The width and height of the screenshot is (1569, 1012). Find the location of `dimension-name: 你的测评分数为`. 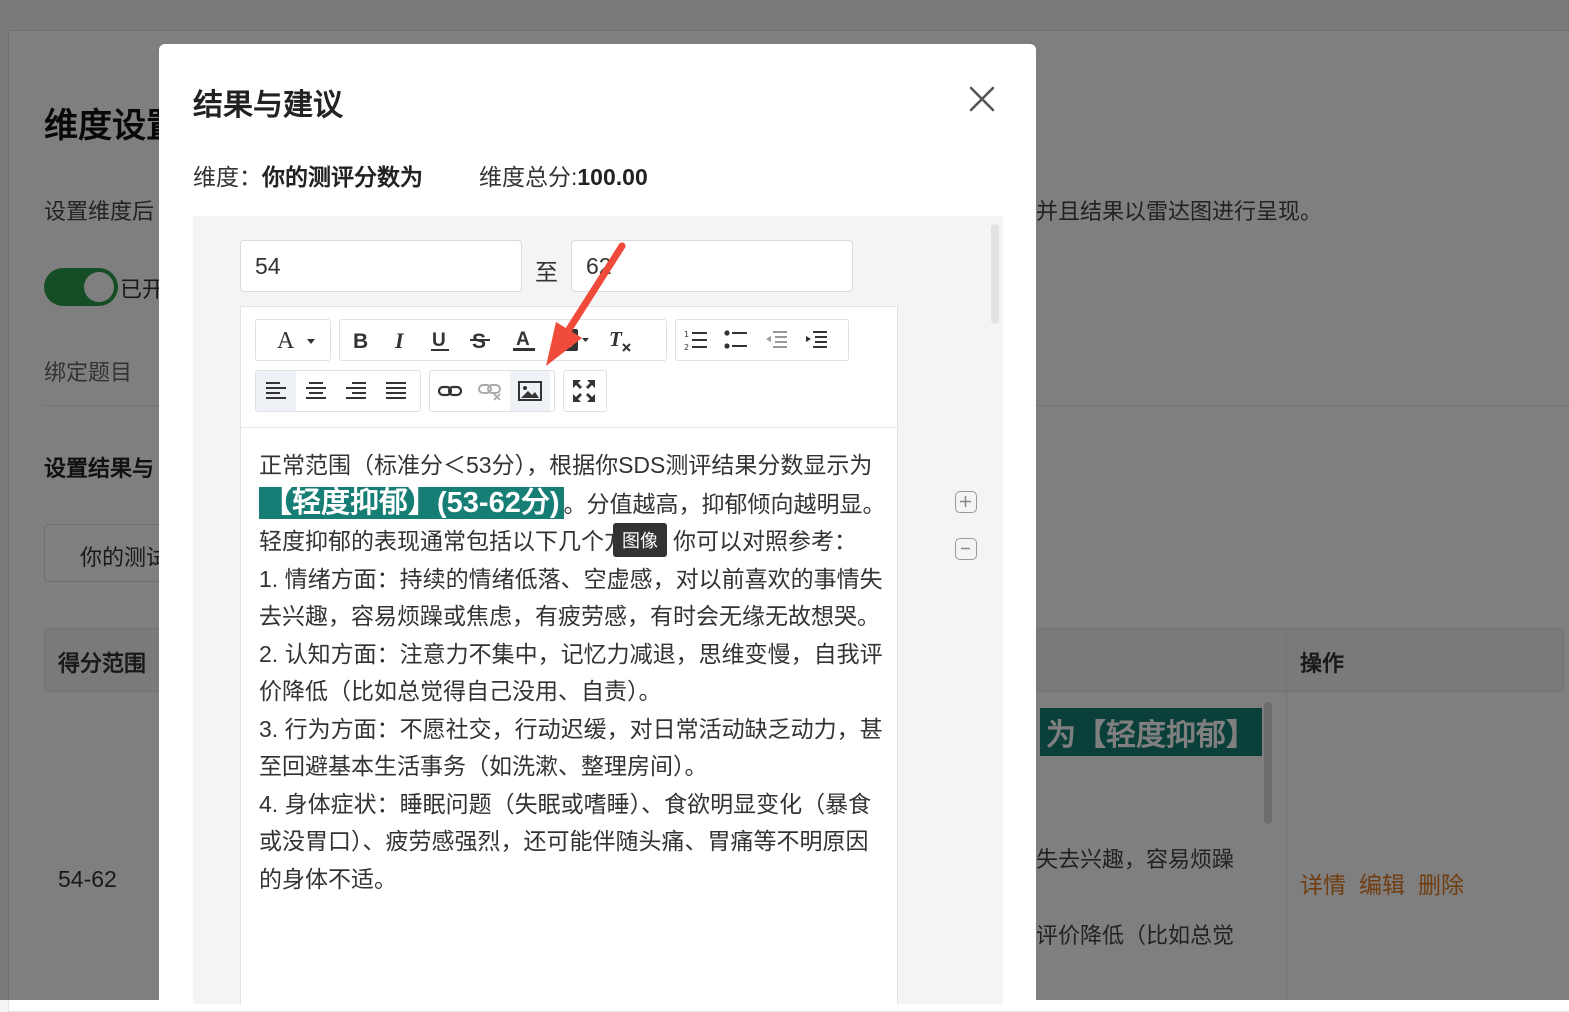

dimension-name: 你的测评分数为 is located at coordinates (342, 177).